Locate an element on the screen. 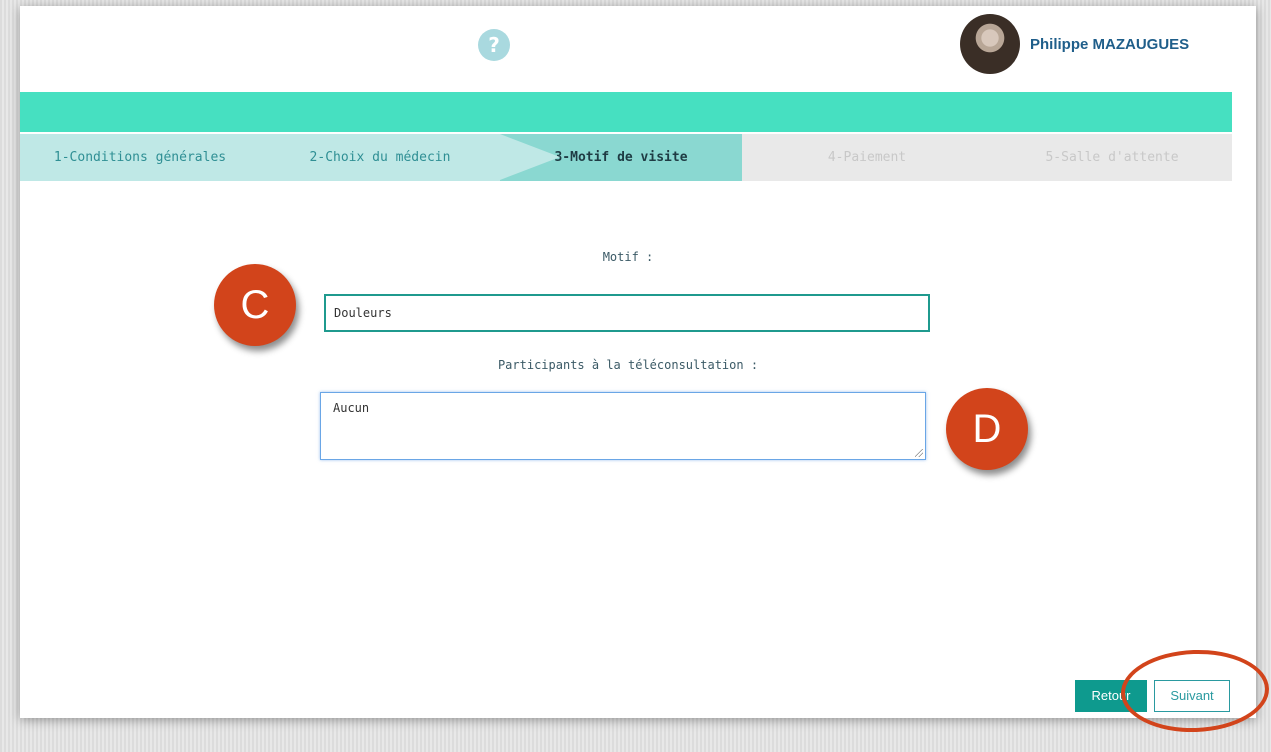 The width and height of the screenshot is (1271, 752). user-name: Philippe MAZAUGUES is located at coordinates (1109, 44).